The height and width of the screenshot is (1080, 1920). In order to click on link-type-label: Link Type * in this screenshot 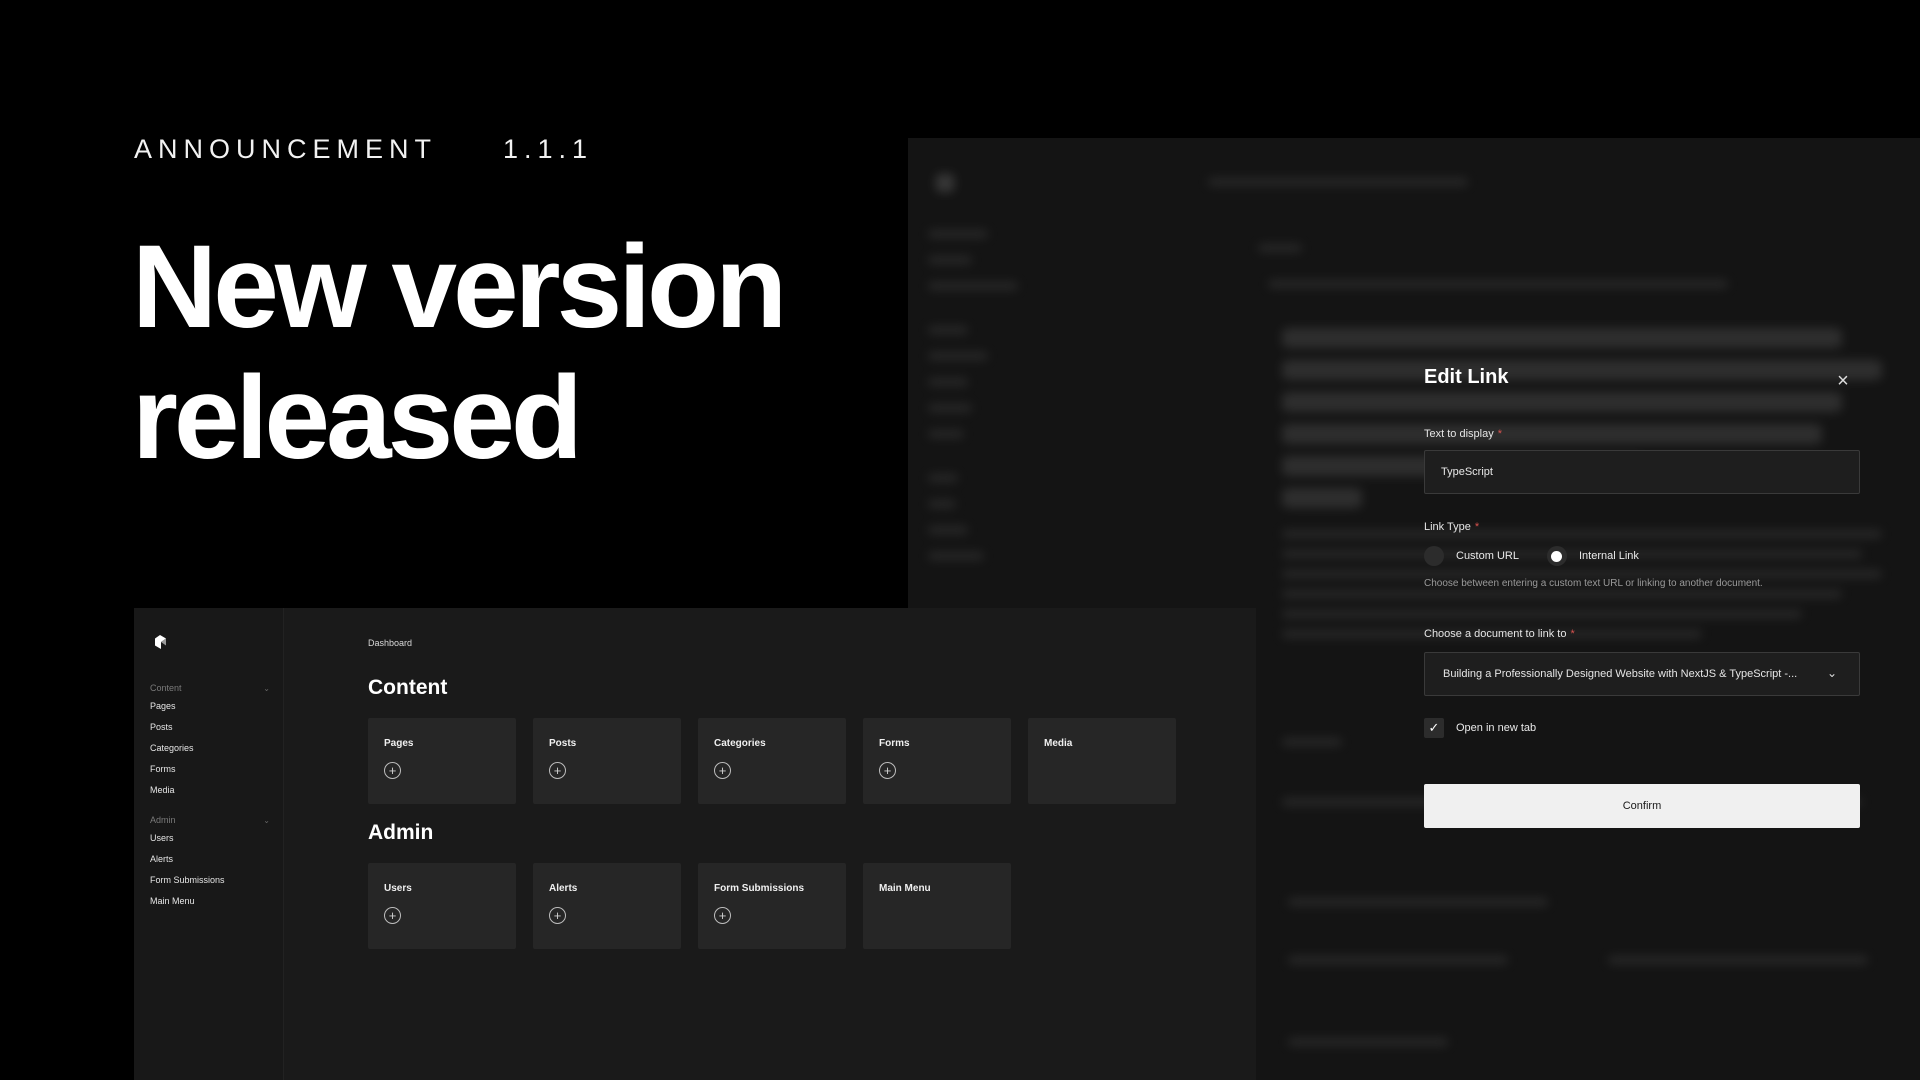, I will do `click(1451, 527)`.